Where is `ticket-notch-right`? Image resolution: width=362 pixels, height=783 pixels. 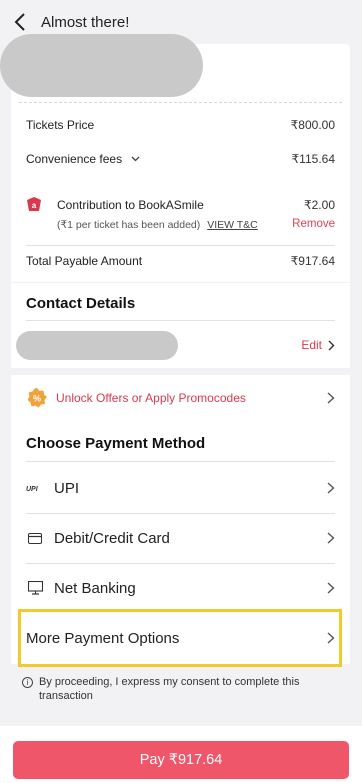
ticket-notch-right is located at coordinates (357, 102).